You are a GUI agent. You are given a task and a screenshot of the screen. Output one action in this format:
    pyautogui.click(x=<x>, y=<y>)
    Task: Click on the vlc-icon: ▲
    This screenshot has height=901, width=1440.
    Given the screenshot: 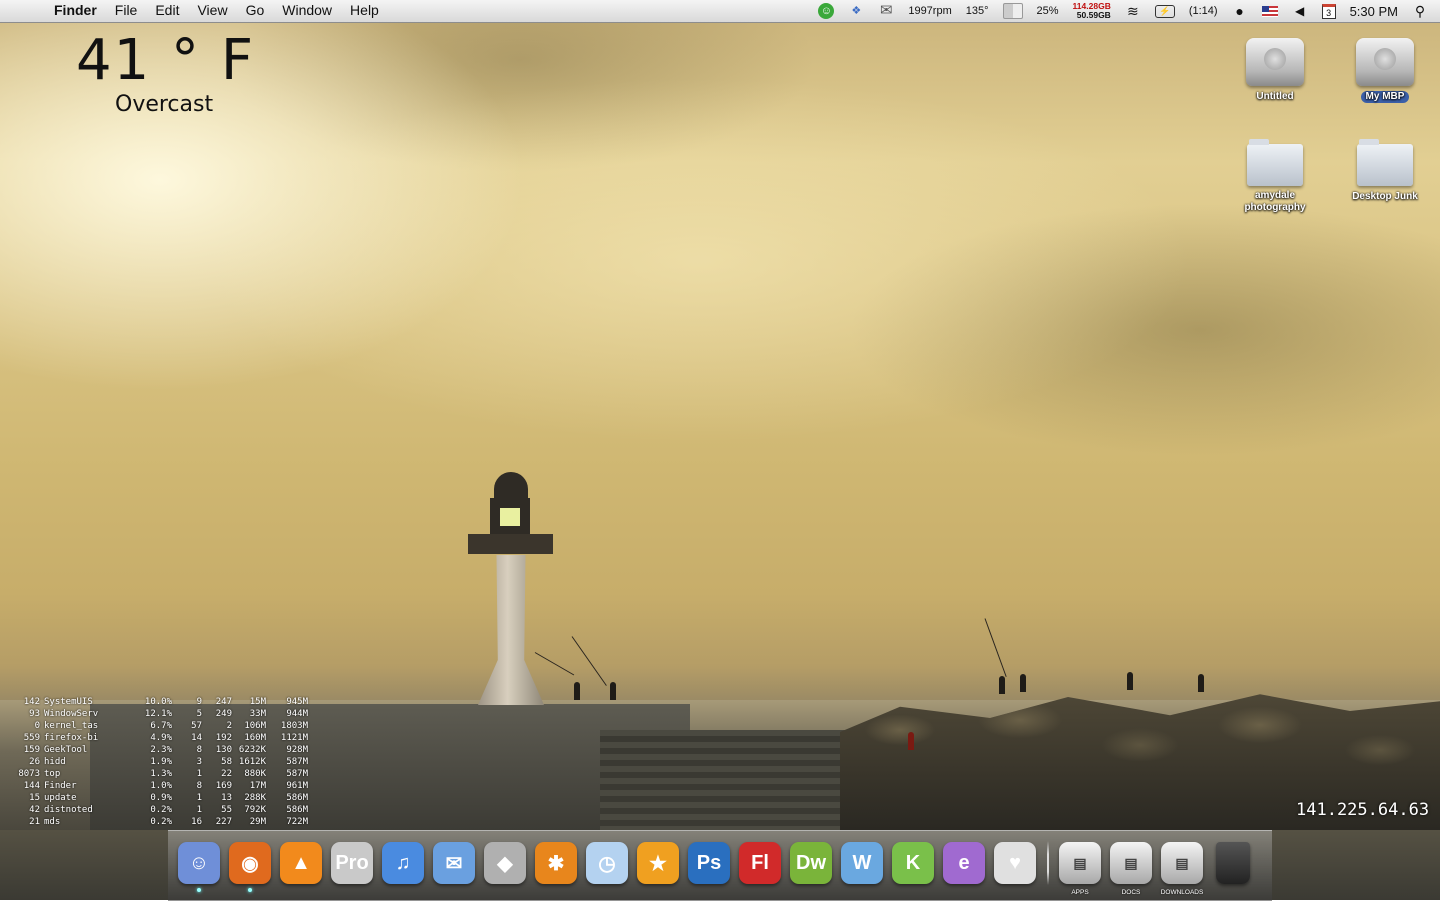 What is the action you would take?
    pyautogui.click(x=301, y=863)
    